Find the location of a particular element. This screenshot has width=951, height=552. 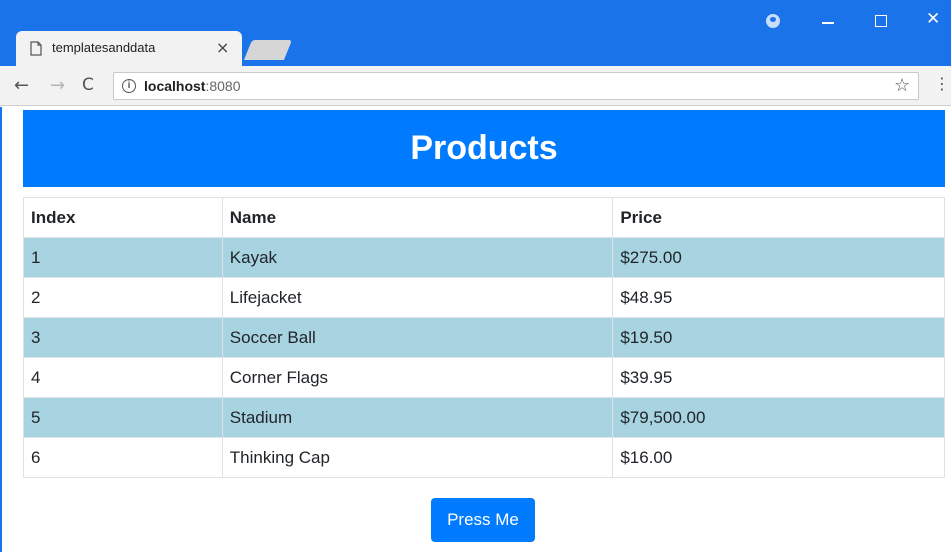

browser-titlebar: templatesanddata × ✕ is located at coordinates (475, 33).